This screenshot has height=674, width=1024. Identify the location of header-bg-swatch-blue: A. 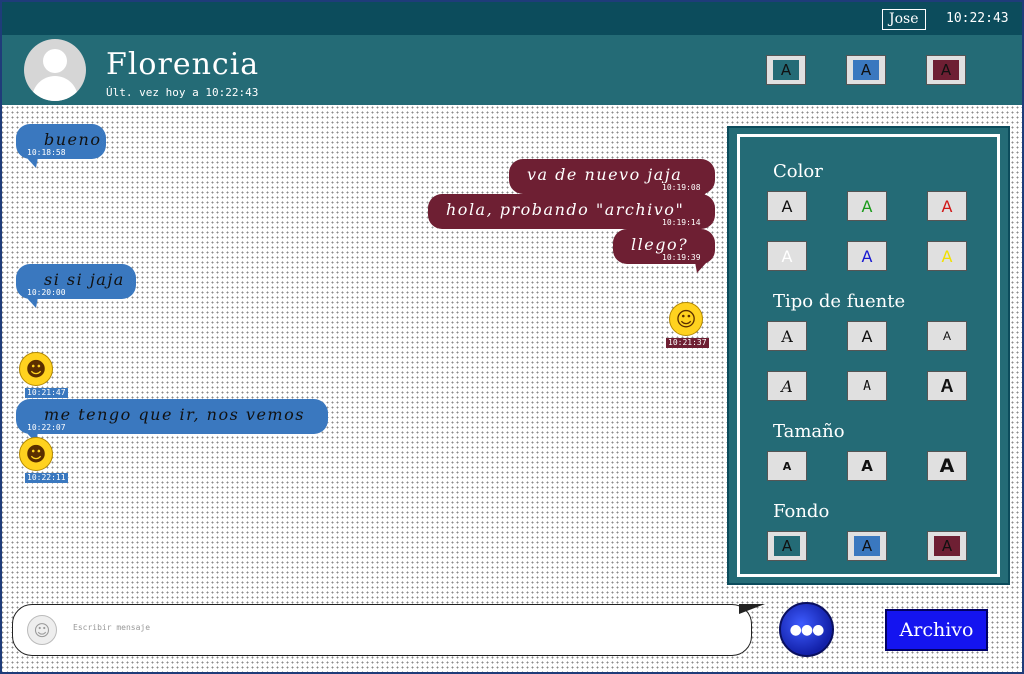
(866, 70).